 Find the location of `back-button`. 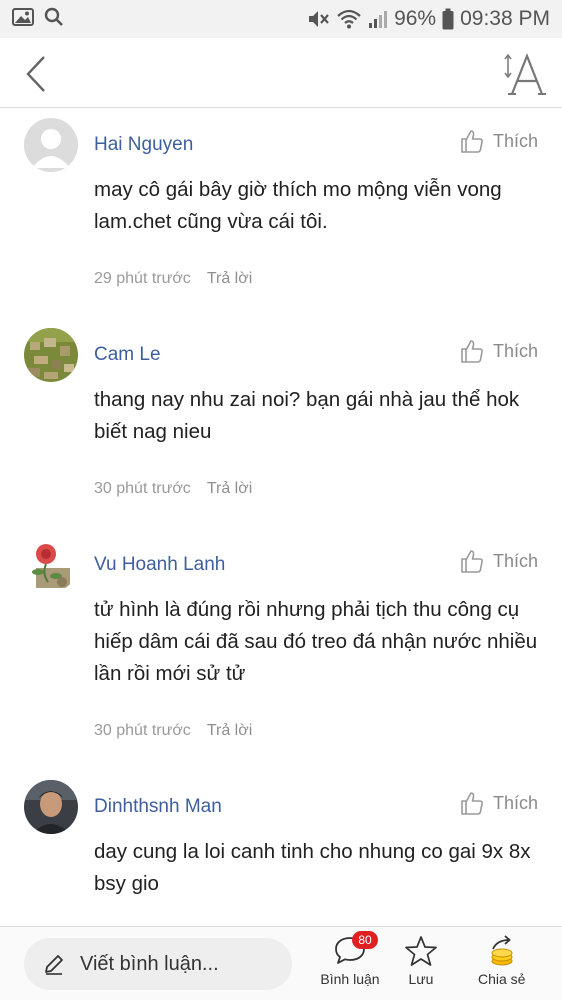

back-button is located at coordinates (36, 74).